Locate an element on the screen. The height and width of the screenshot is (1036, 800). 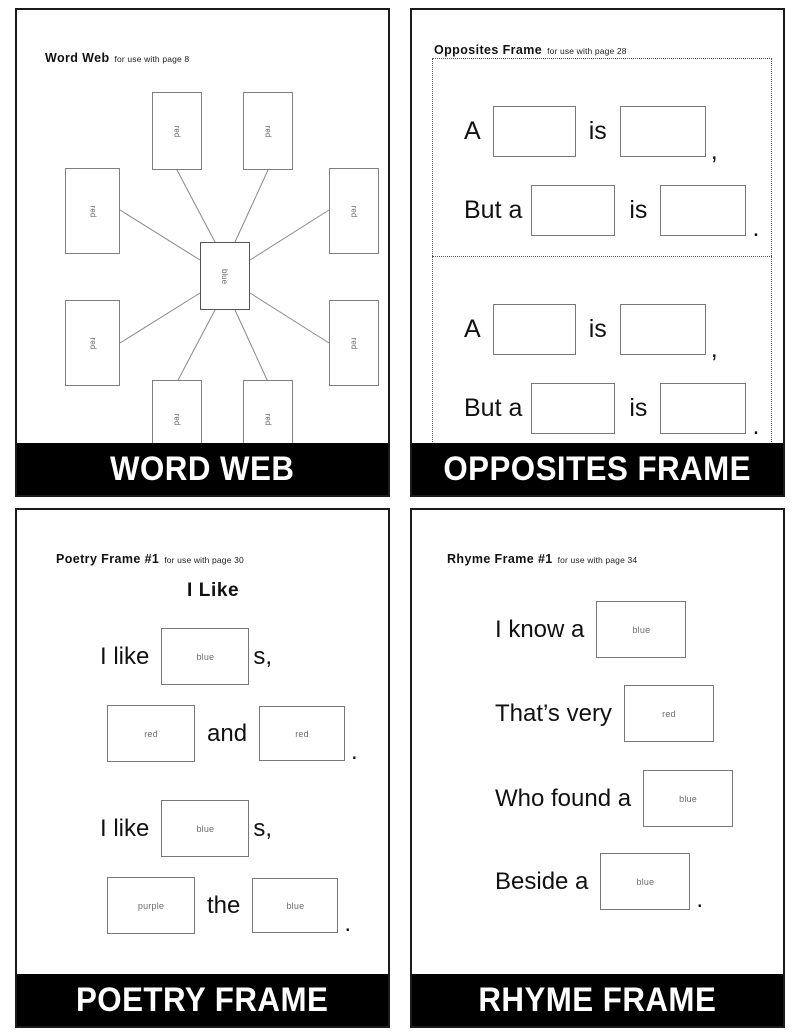
rhyme-line-prefix: Who found a is located at coordinates (563, 798).